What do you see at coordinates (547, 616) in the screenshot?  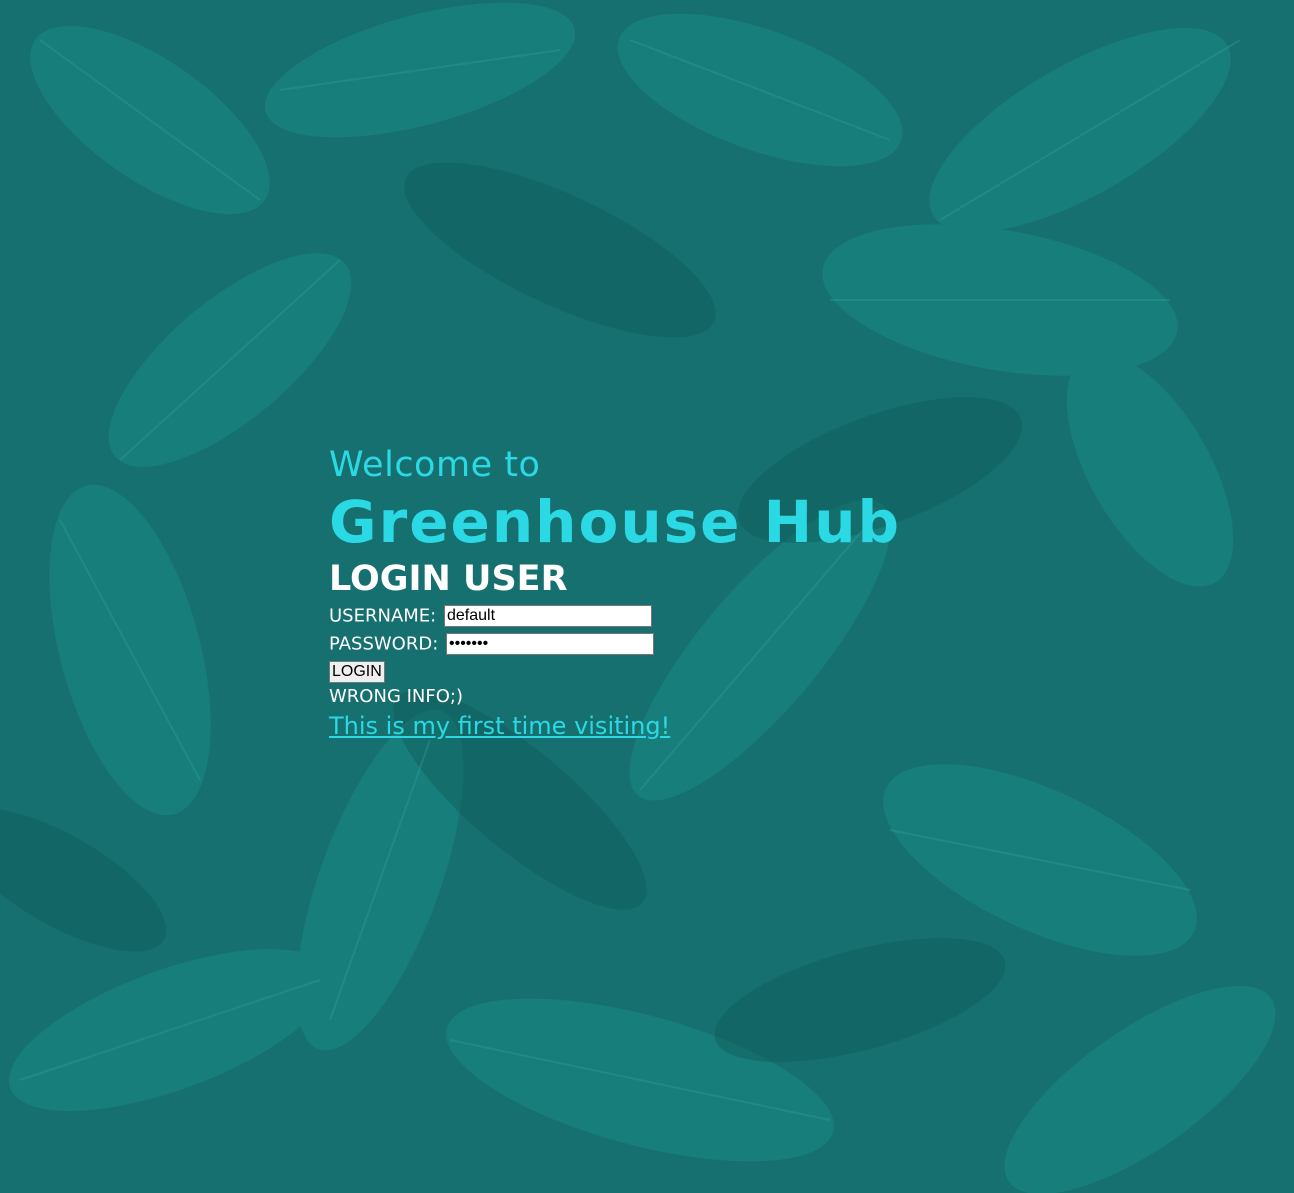 I see `username-input` at bounding box center [547, 616].